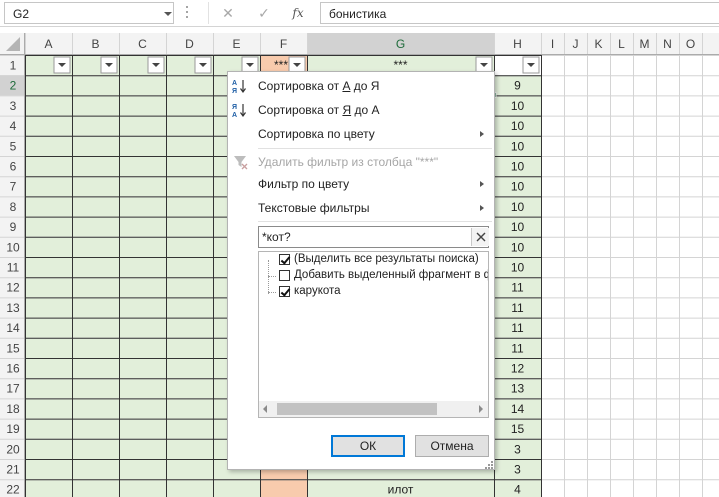 The width and height of the screenshot is (719, 497). I want to click on scroll-left-icon, so click(265, 409).